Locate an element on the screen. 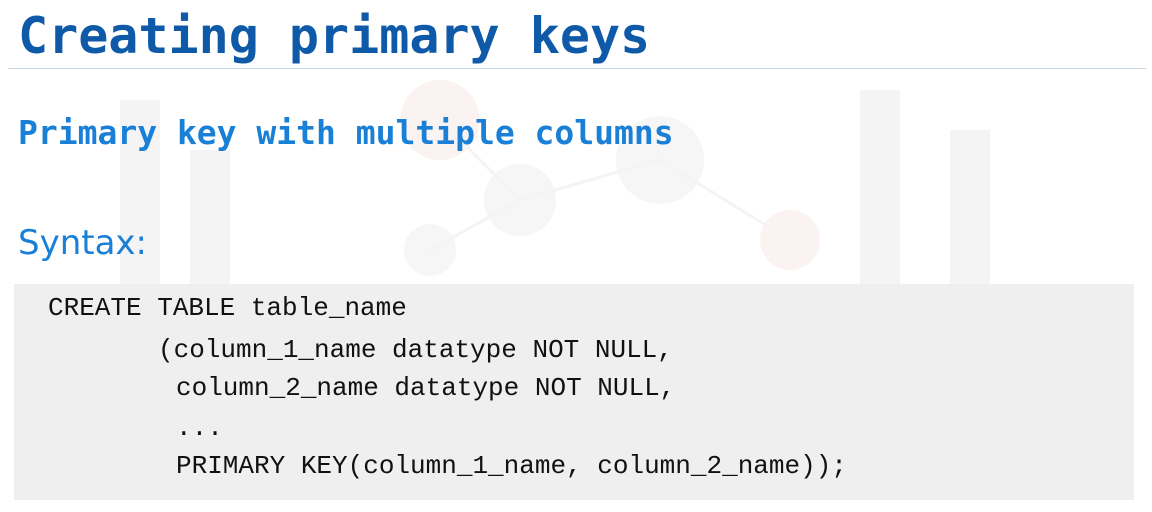  slide-subtitle: Primary key with multiple columns is located at coordinates (346, 132).